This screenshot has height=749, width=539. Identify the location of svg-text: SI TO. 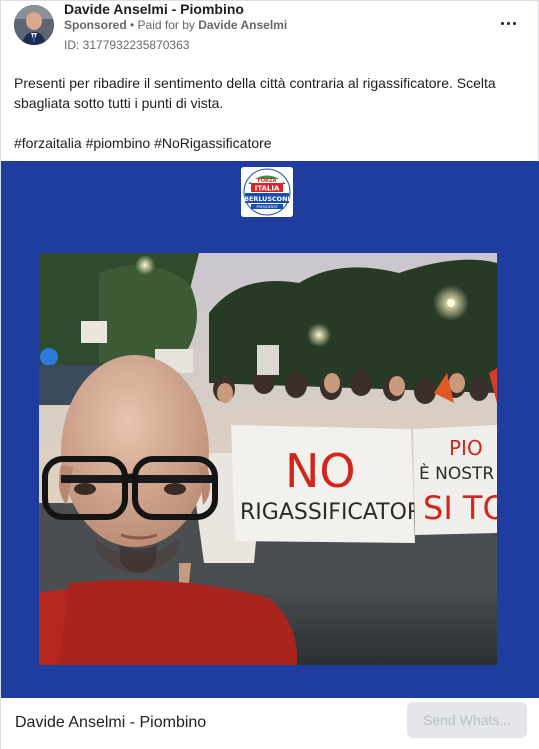
(460, 508).